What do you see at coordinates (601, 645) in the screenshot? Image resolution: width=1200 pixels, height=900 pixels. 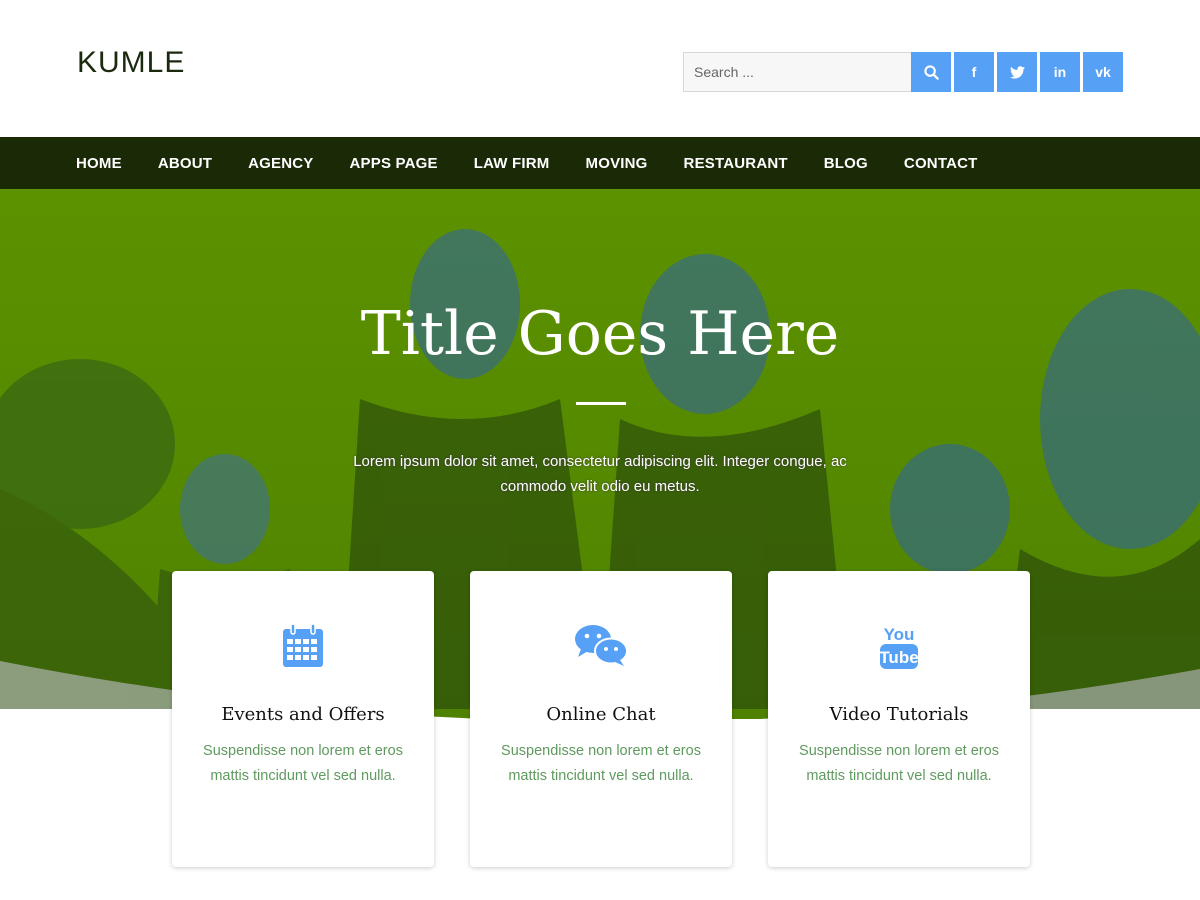 I see `chat-icon` at bounding box center [601, 645].